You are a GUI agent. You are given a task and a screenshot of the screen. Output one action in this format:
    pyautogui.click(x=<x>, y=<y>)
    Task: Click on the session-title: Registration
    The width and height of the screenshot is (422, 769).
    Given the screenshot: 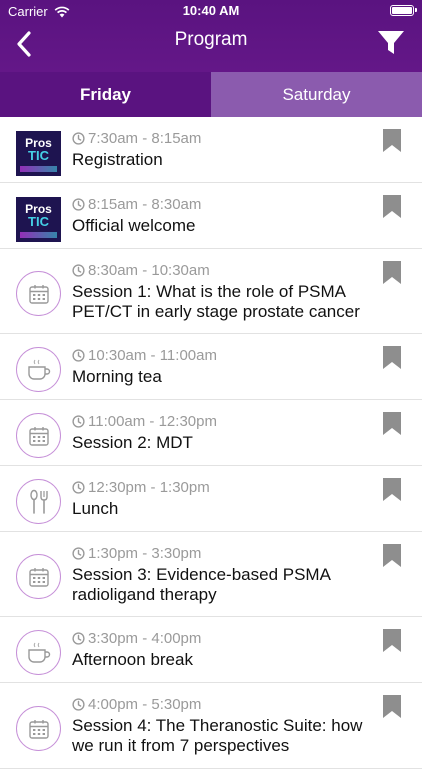 What is the action you would take?
    pyautogui.click(x=117, y=159)
    